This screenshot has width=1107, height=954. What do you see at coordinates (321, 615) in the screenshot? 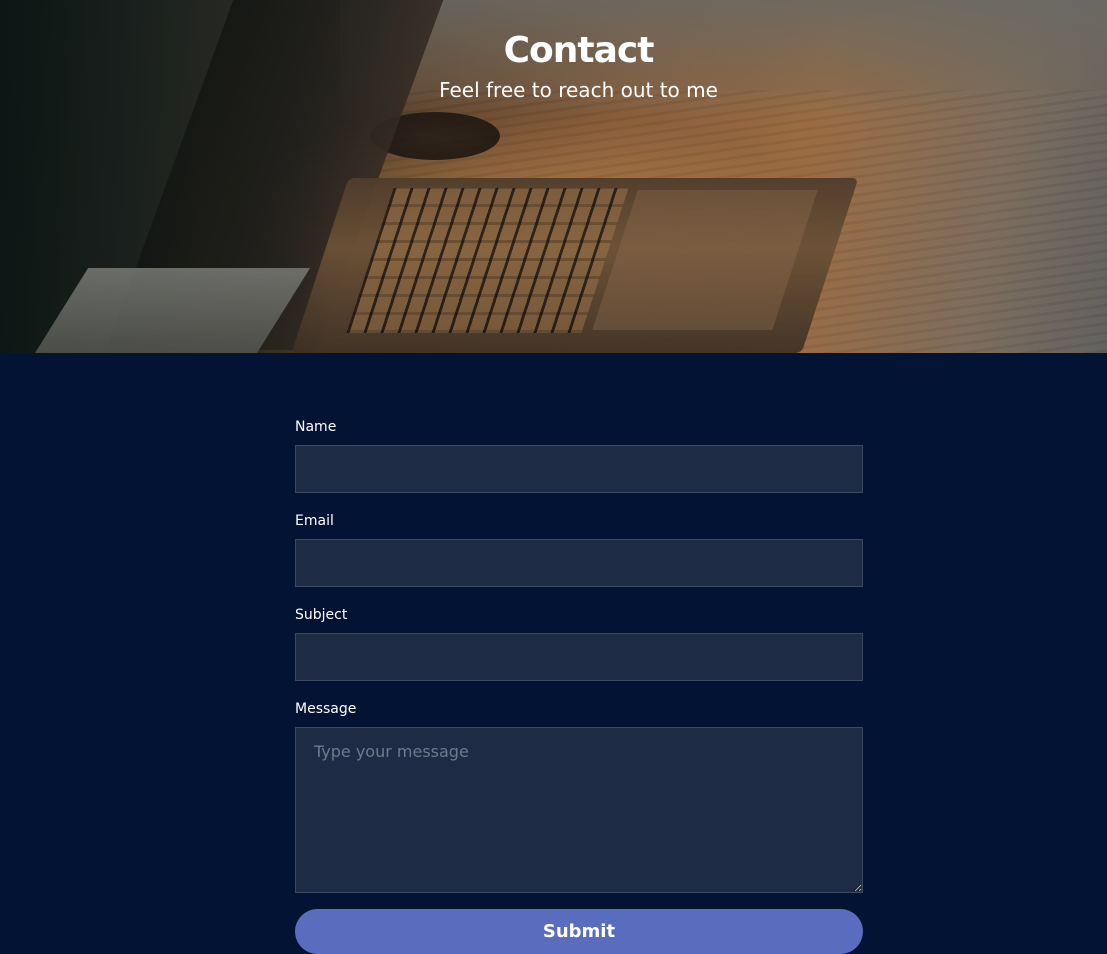
I see `subject-label: Subject` at bounding box center [321, 615].